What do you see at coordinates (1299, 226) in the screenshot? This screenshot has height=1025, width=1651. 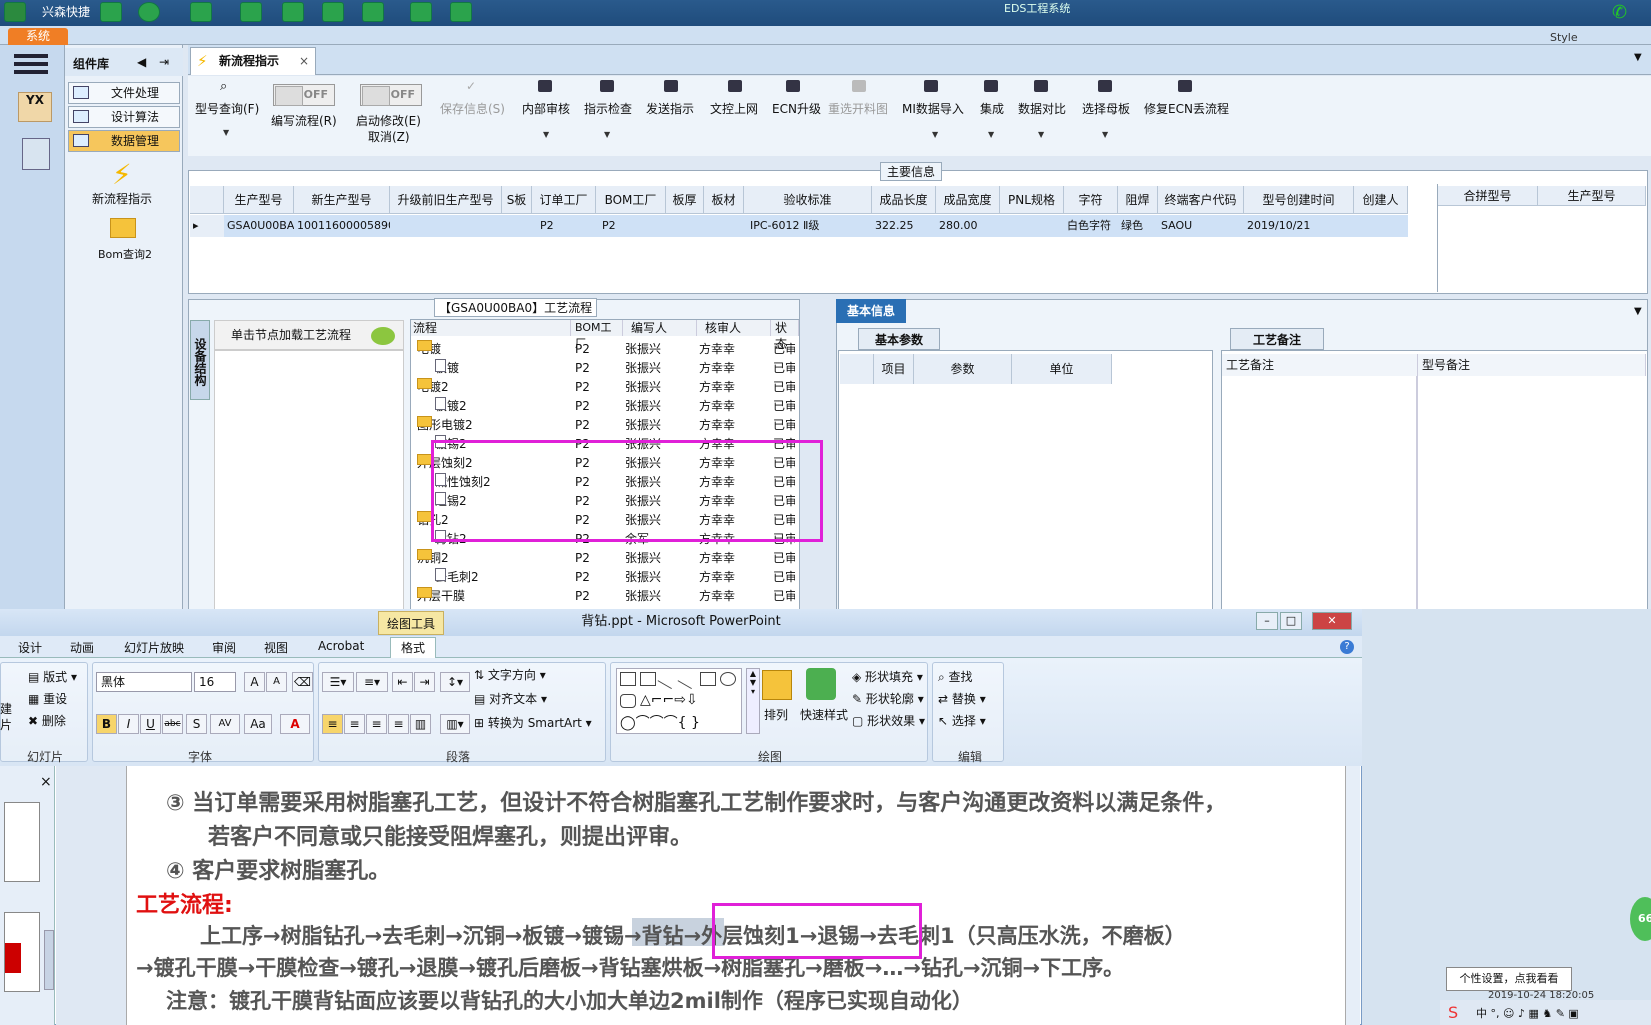 I see `table-cell: 2019/10/21` at bounding box center [1299, 226].